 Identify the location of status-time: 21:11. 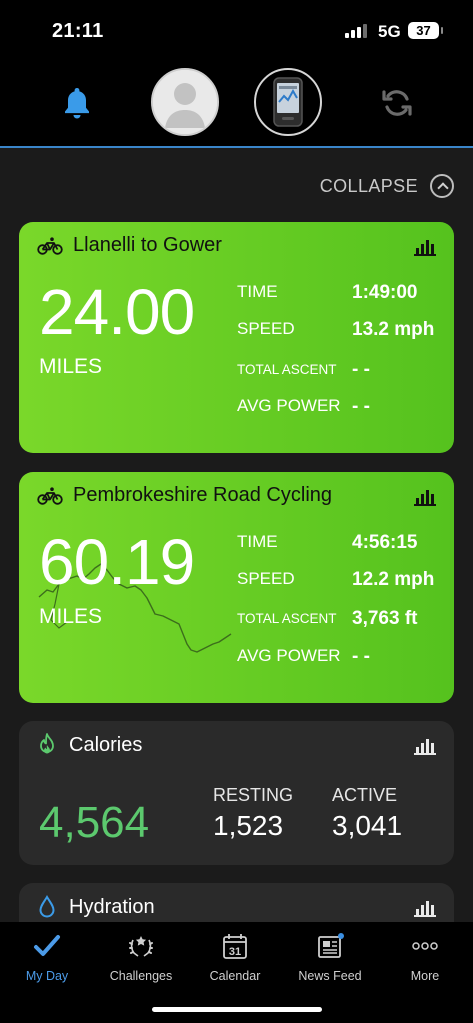
(78, 31).